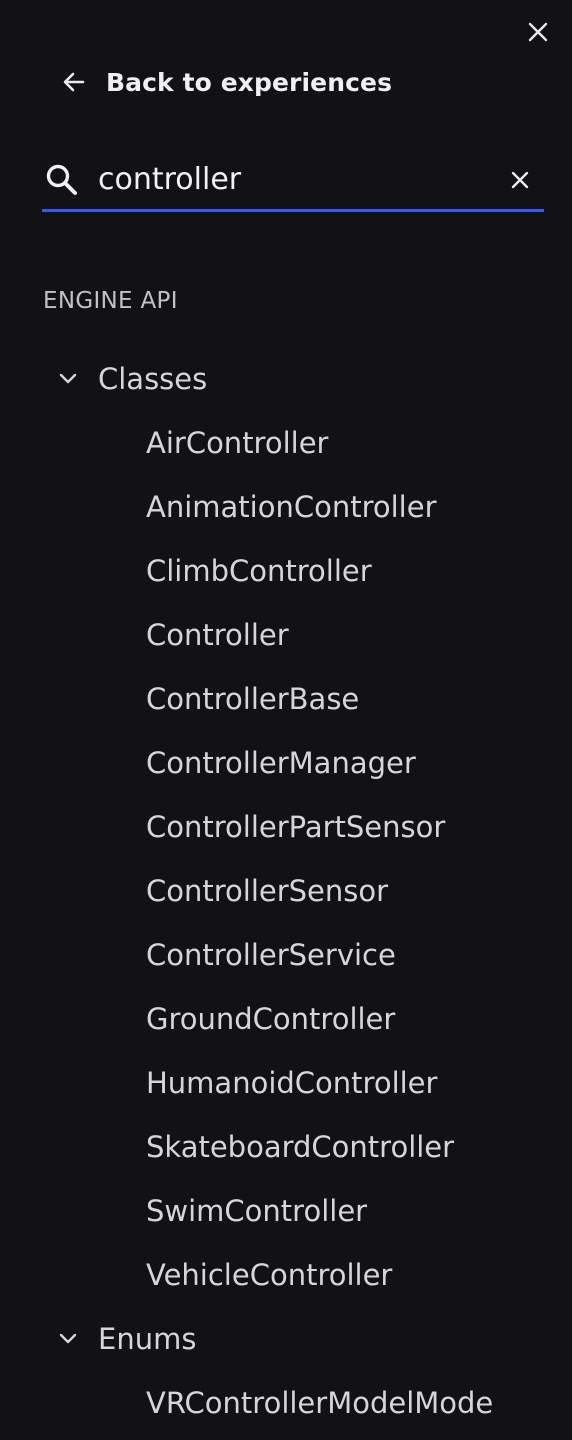 The image size is (572, 1440). I want to click on close-button, so click(538, 32).